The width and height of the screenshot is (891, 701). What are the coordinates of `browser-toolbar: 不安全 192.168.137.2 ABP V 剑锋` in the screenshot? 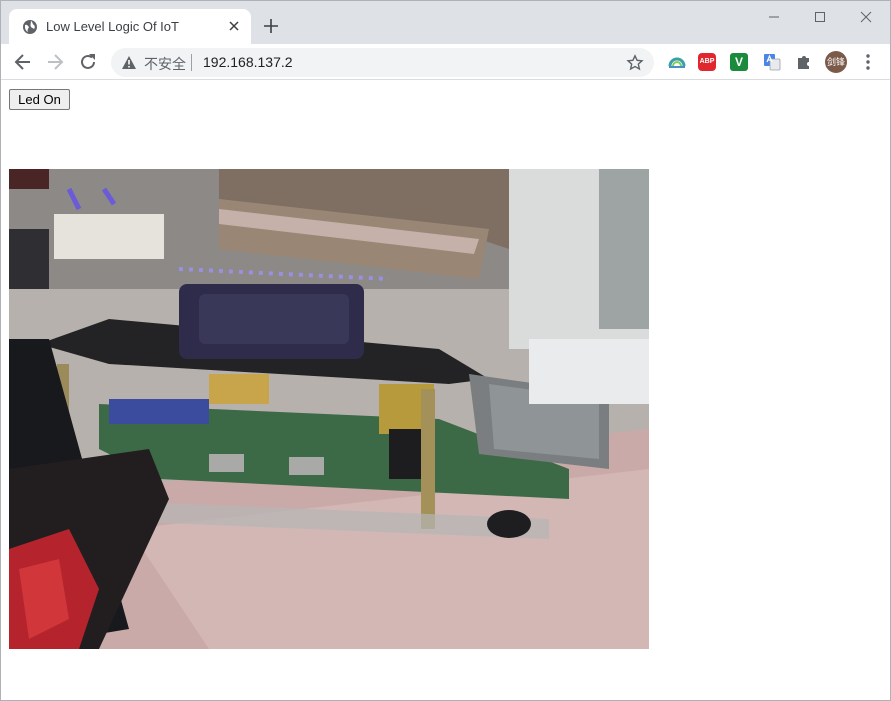 It's located at (445, 62).